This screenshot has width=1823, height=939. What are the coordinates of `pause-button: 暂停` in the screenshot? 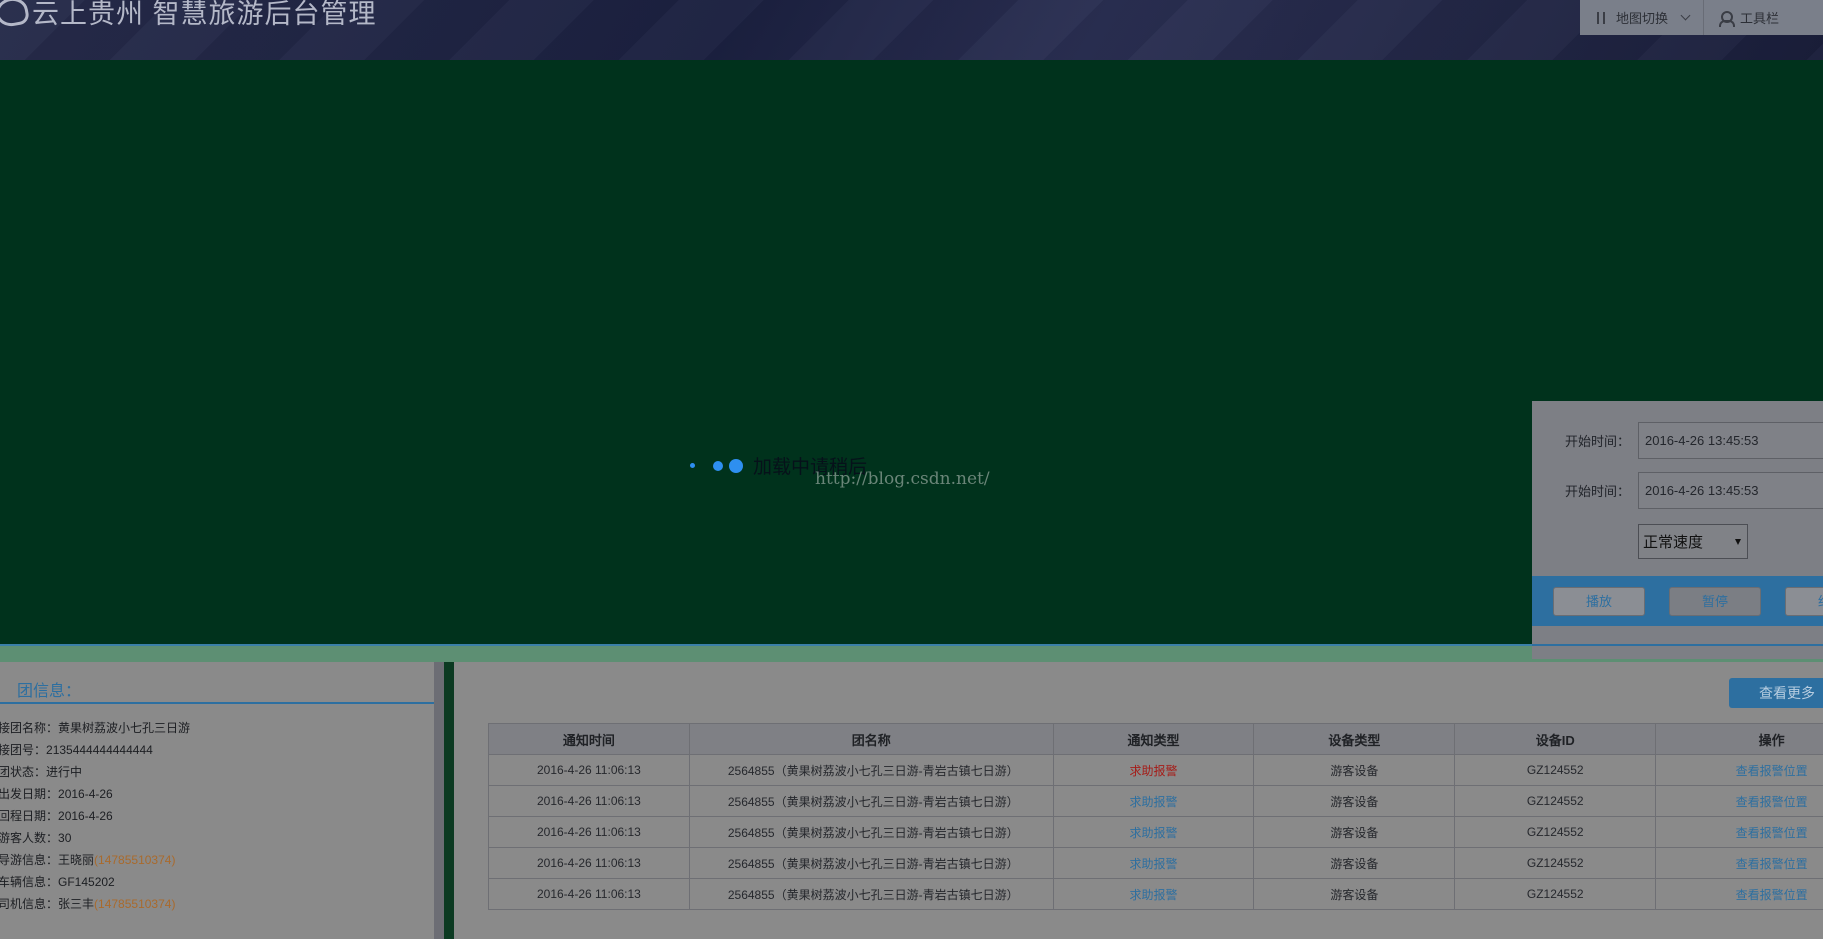 It's located at (1715, 601).